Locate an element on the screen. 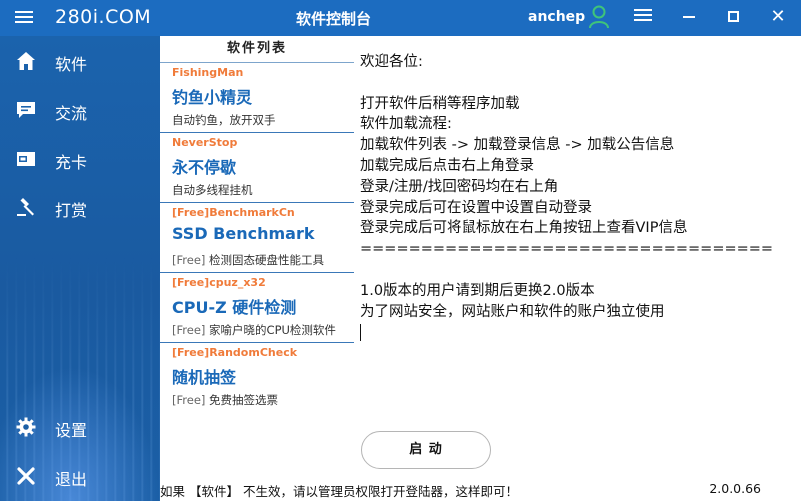 Image resolution: width=801 pixels, height=501 pixels. software-tag: [Free]RandomCheck is located at coordinates (235, 352).